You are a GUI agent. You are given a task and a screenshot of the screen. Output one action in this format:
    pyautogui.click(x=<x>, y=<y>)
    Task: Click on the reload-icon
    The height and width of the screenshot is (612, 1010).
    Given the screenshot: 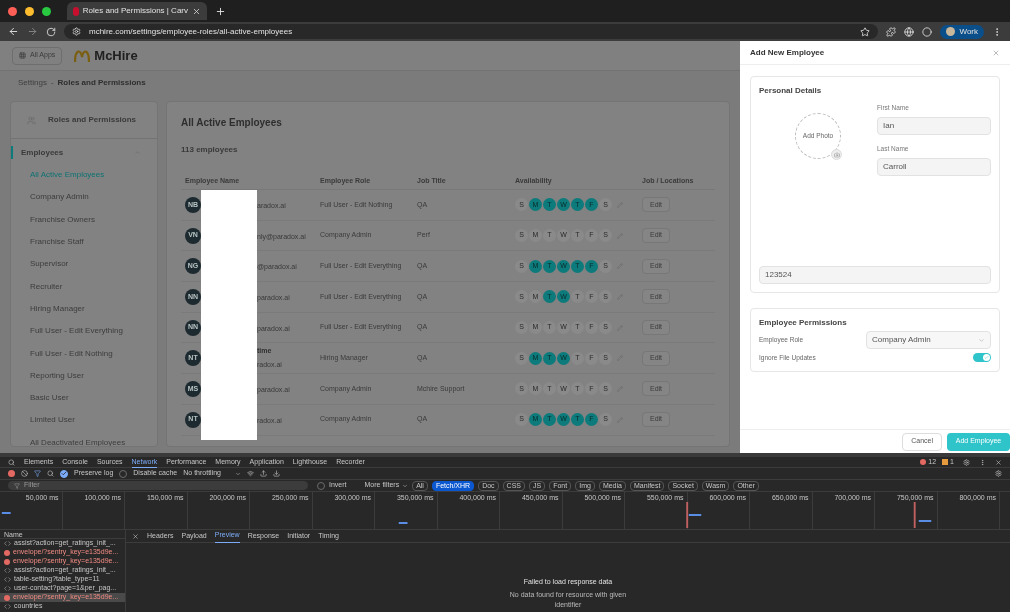 What is the action you would take?
    pyautogui.click(x=51, y=31)
    